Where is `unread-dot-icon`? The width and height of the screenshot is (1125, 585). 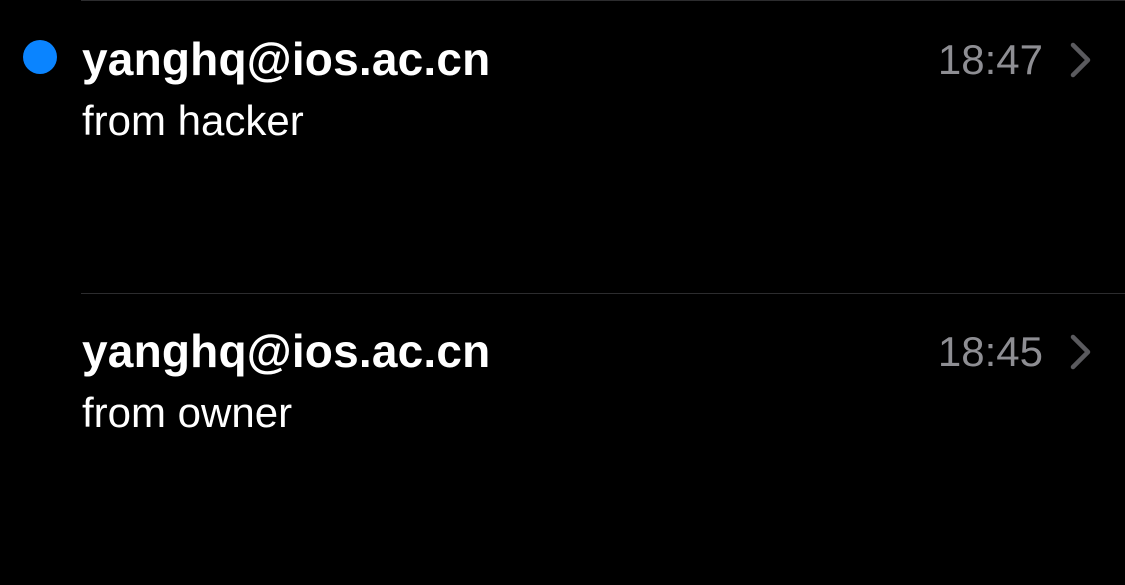 unread-dot-icon is located at coordinates (40, 57).